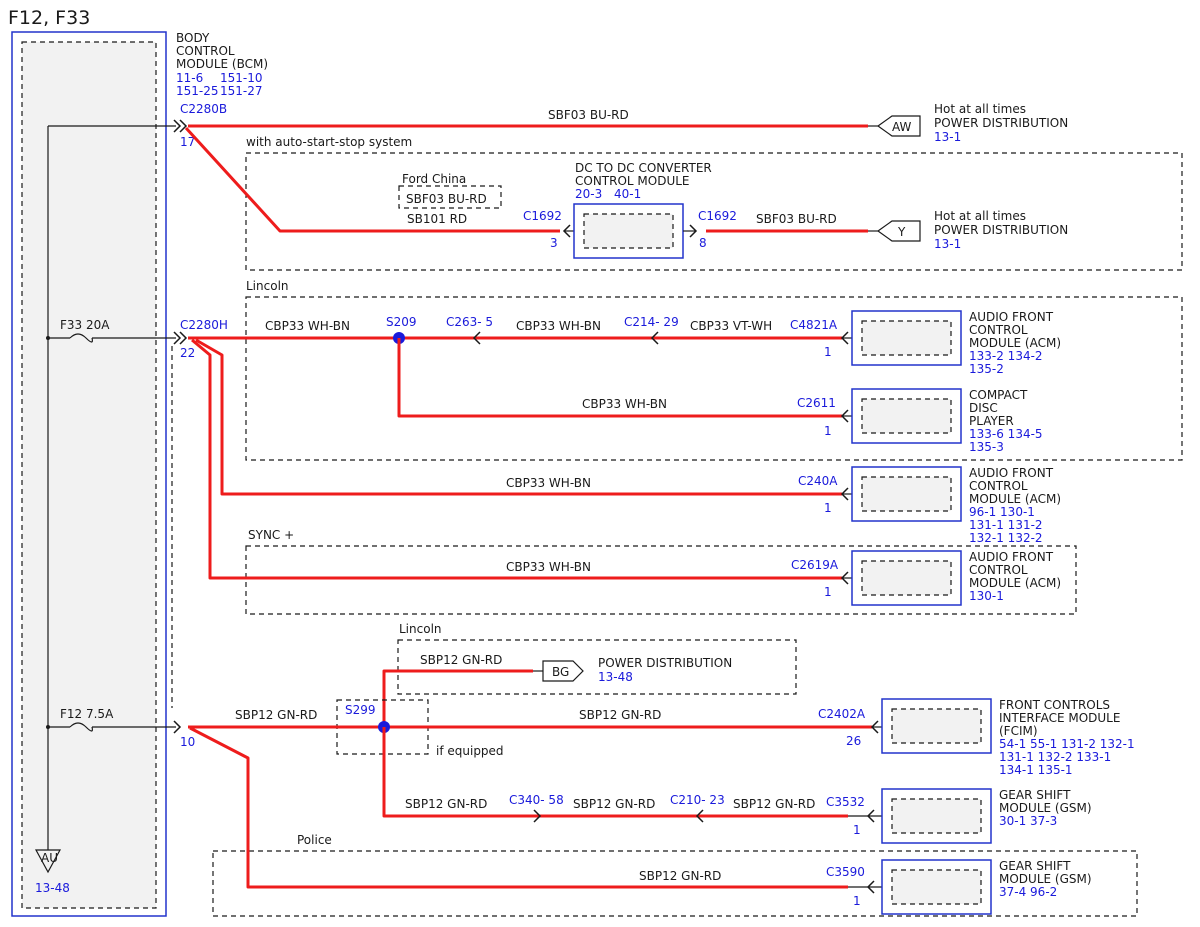 The image size is (1200, 927). Describe the element at coordinates (446, 804) in the screenshot. I see `wire-label-sbp12-gsm1-a: SBP12 GN-RD` at that location.